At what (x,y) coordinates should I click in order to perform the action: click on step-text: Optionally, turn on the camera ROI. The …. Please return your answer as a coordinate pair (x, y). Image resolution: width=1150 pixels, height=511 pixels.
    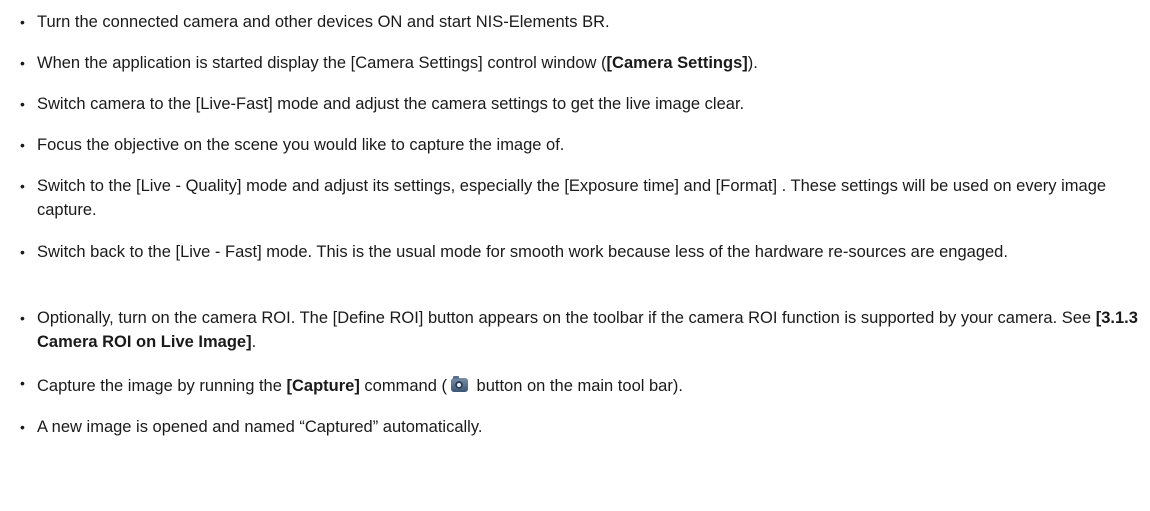
    Looking at the image, I should click on (566, 318).